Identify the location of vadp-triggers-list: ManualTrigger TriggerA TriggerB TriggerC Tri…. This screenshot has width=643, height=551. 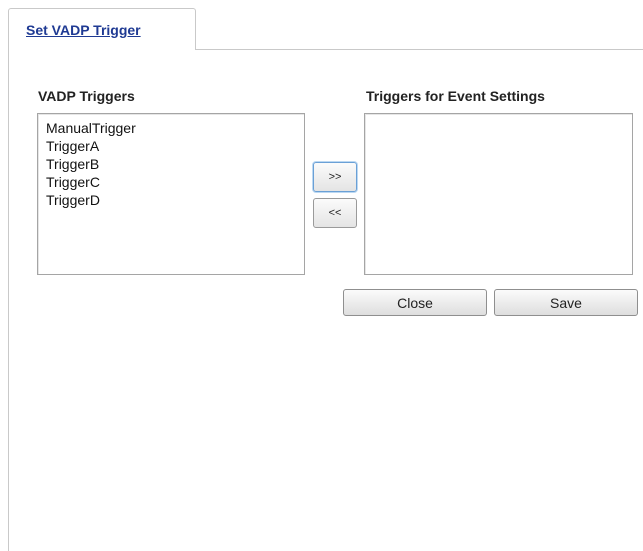
(171, 161).